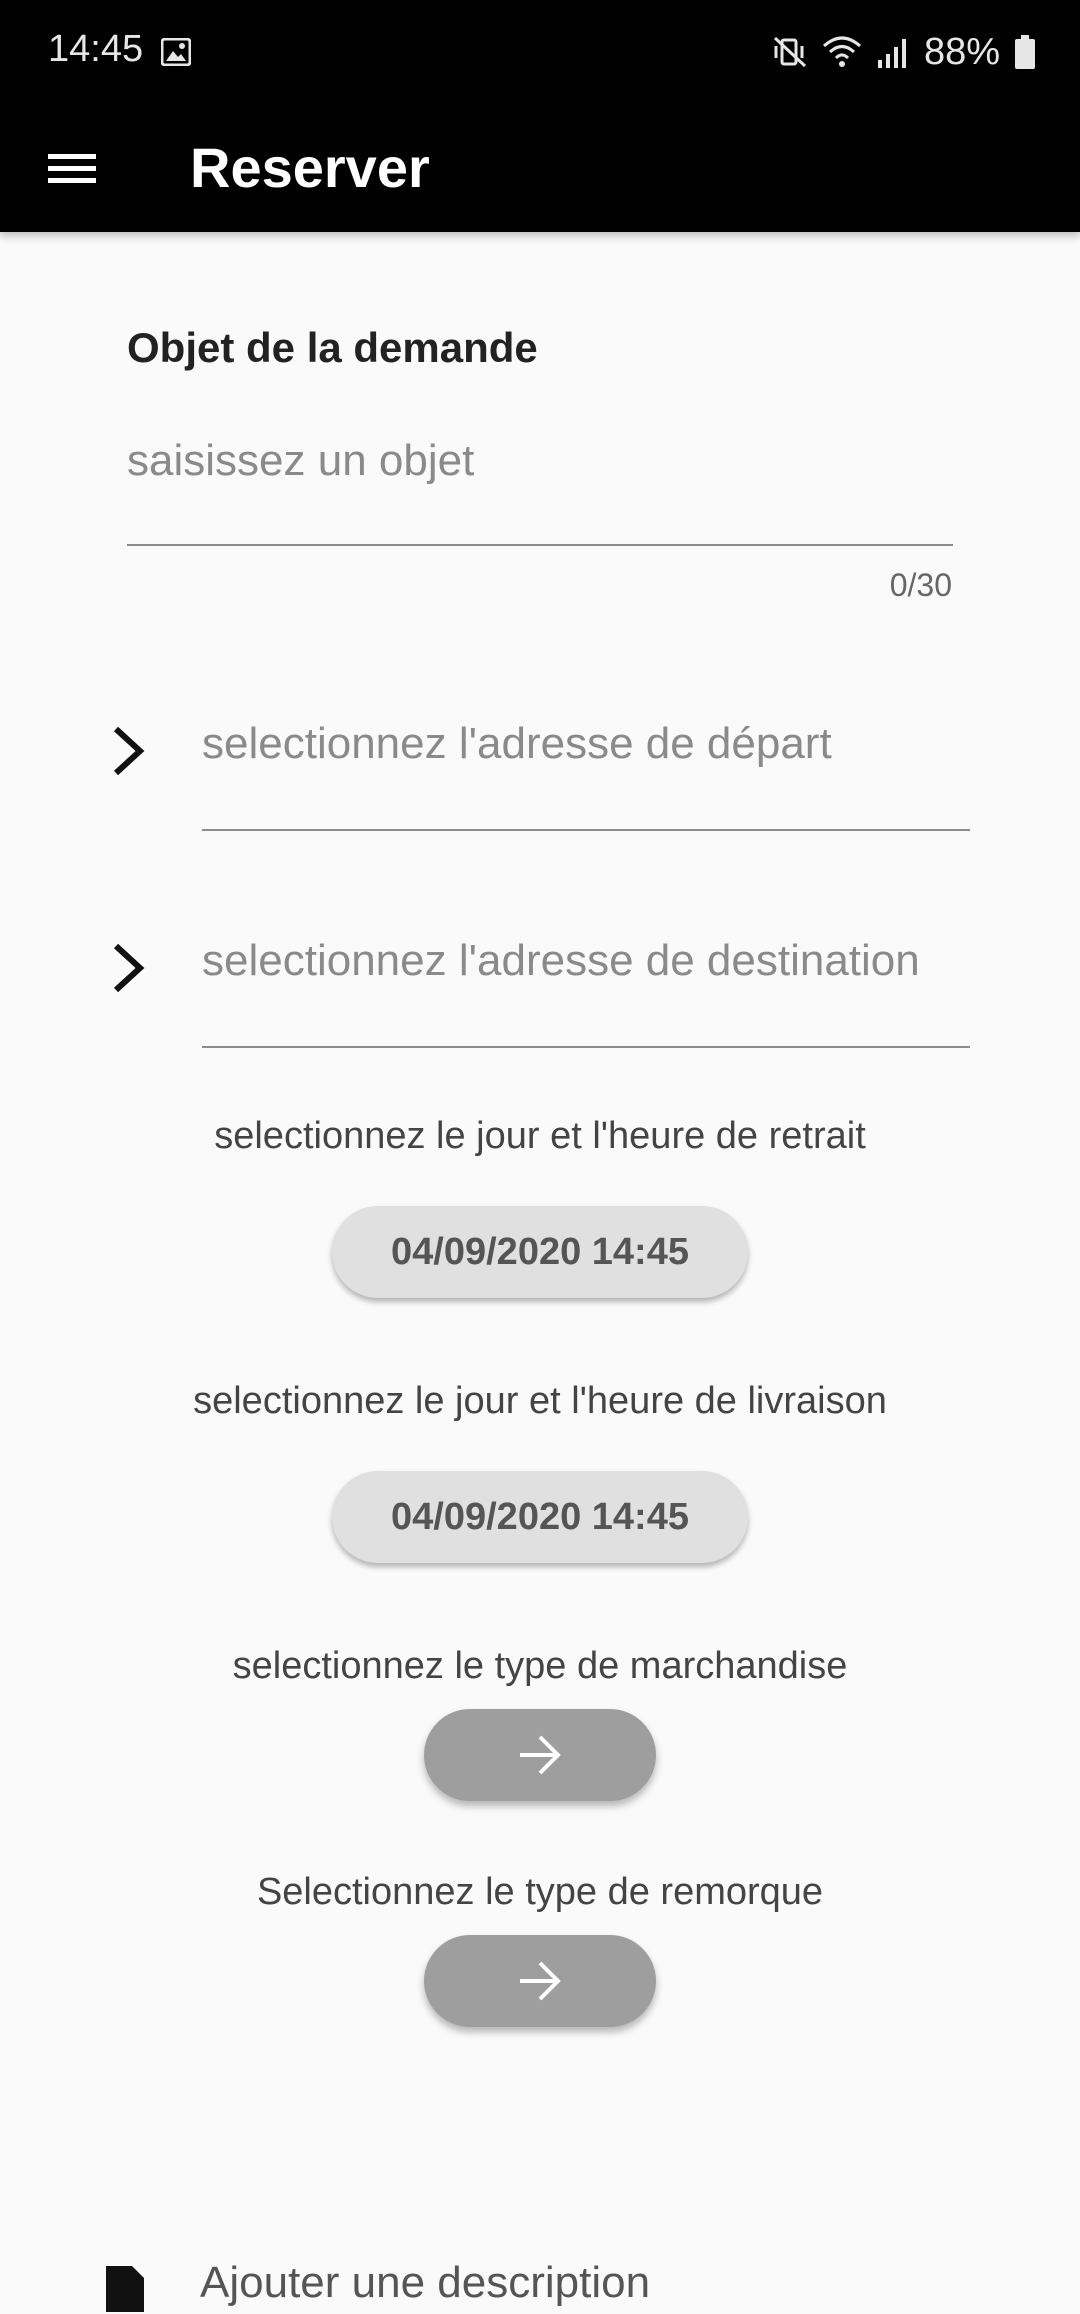  Describe the element at coordinates (176, 52) in the screenshot. I see `image-icon` at that location.